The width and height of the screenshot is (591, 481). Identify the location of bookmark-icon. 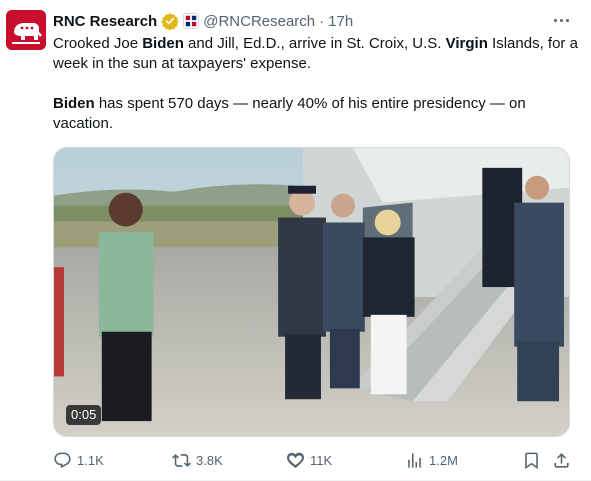
(531, 460).